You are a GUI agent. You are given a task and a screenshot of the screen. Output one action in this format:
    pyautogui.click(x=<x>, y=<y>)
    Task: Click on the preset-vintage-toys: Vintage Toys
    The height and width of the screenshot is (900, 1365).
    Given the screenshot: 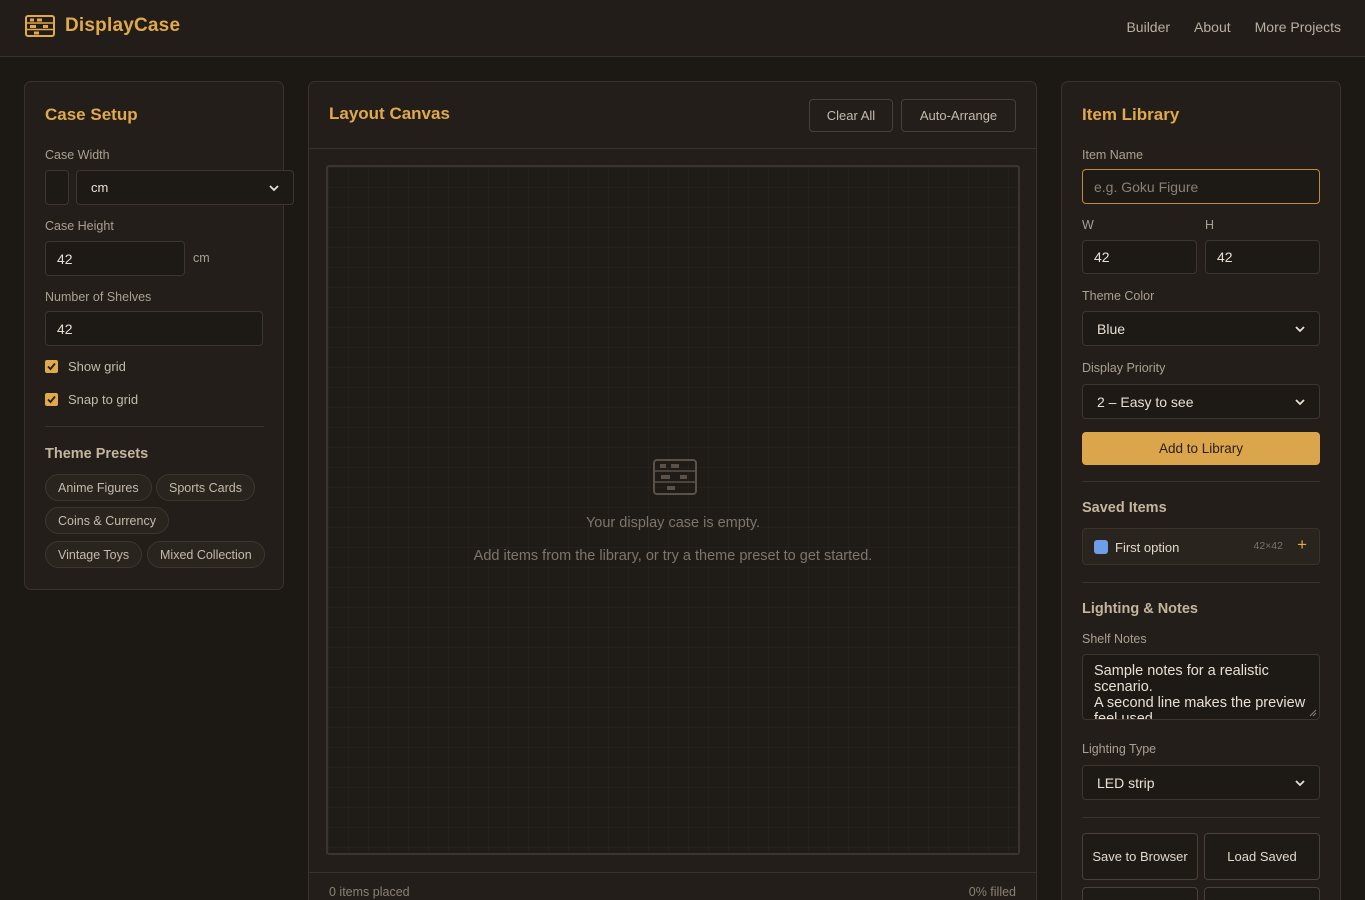 What is the action you would take?
    pyautogui.click(x=94, y=554)
    